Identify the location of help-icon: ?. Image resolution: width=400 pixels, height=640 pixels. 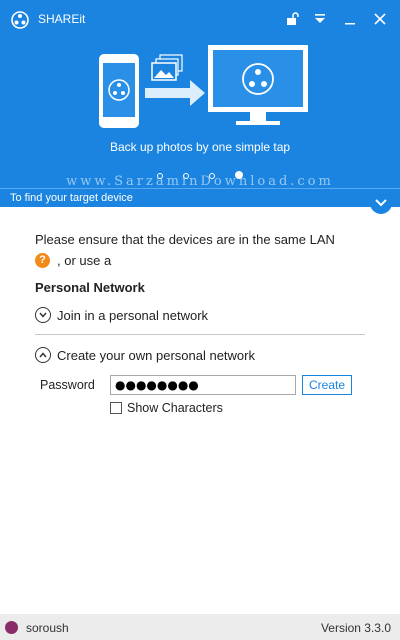
(42, 260).